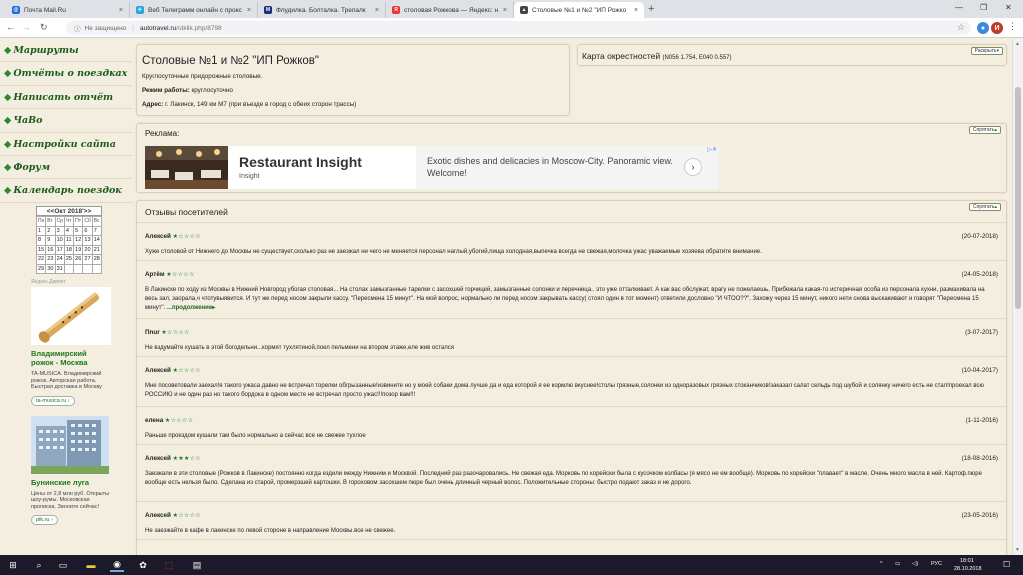 The width and height of the screenshot is (1023, 575). Describe the element at coordinates (51, 269) in the screenshot. I see `calendar-day: 30` at that location.